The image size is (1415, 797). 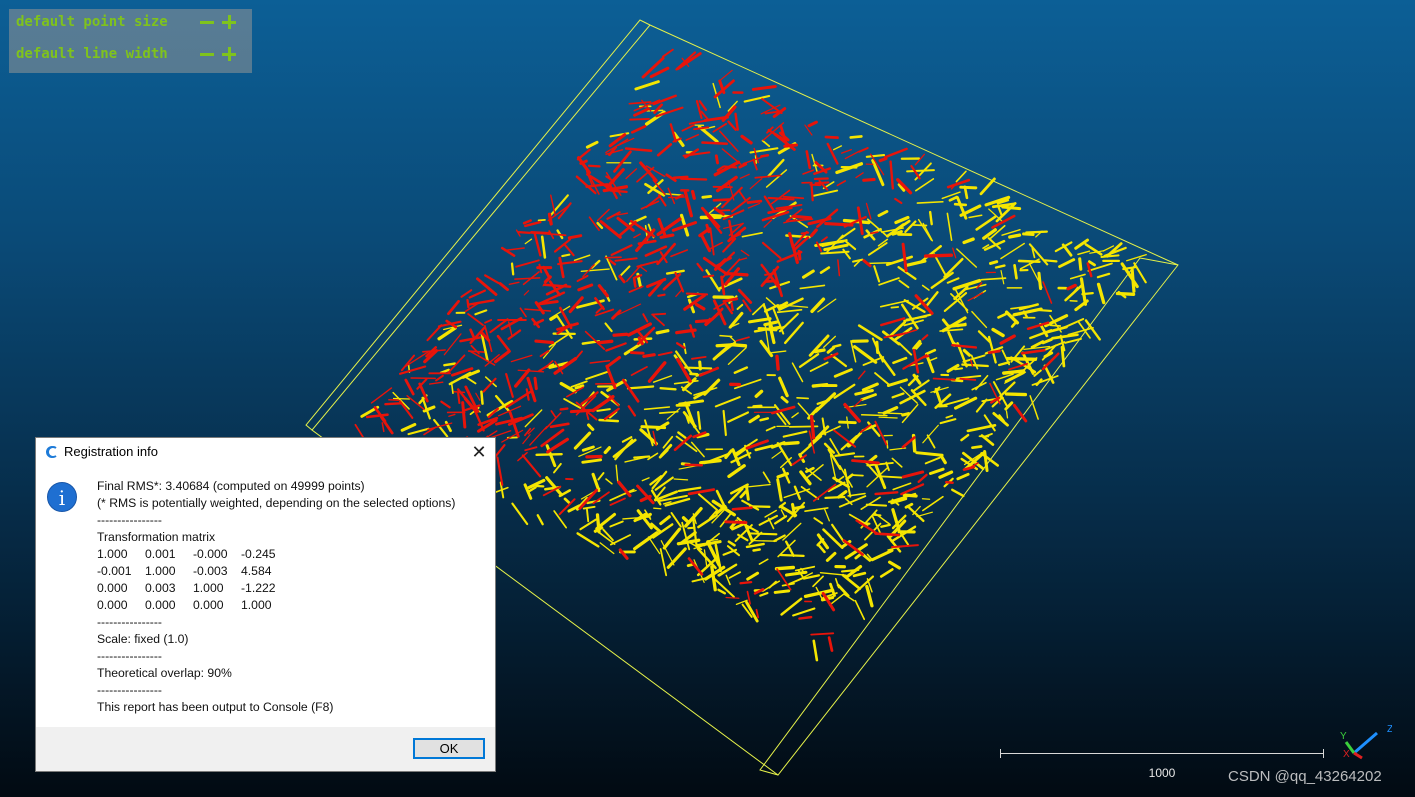 What do you see at coordinates (479, 452) in the screenshot?
I see `close-icon: ✕` at bounding box center [479, 452].